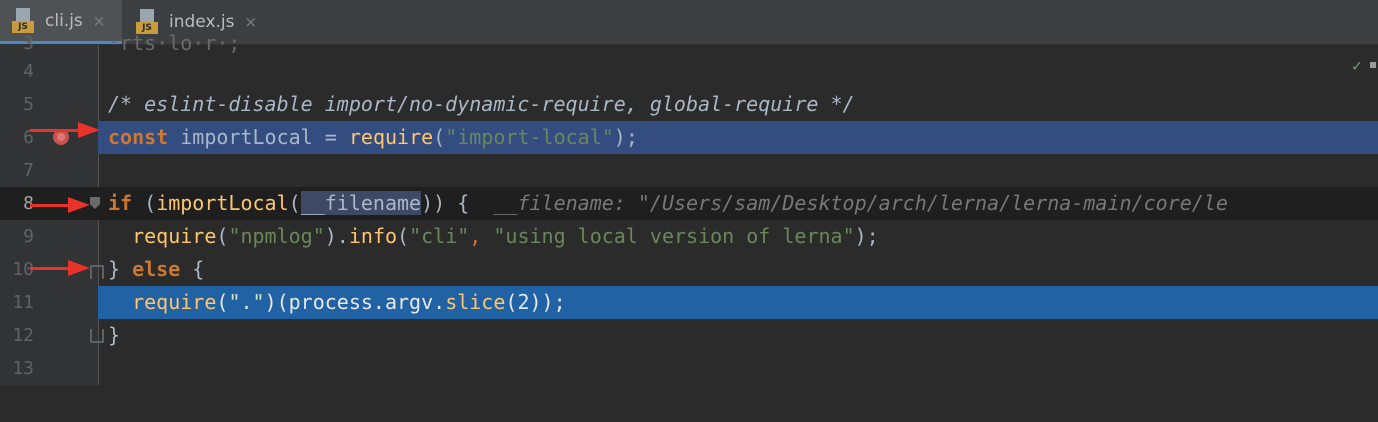 The image size is (1378, 422). What do you see at coordinates (689, 170) in the screenshot?
I see `code-line-7: 7` at bounding box center [689, 170].